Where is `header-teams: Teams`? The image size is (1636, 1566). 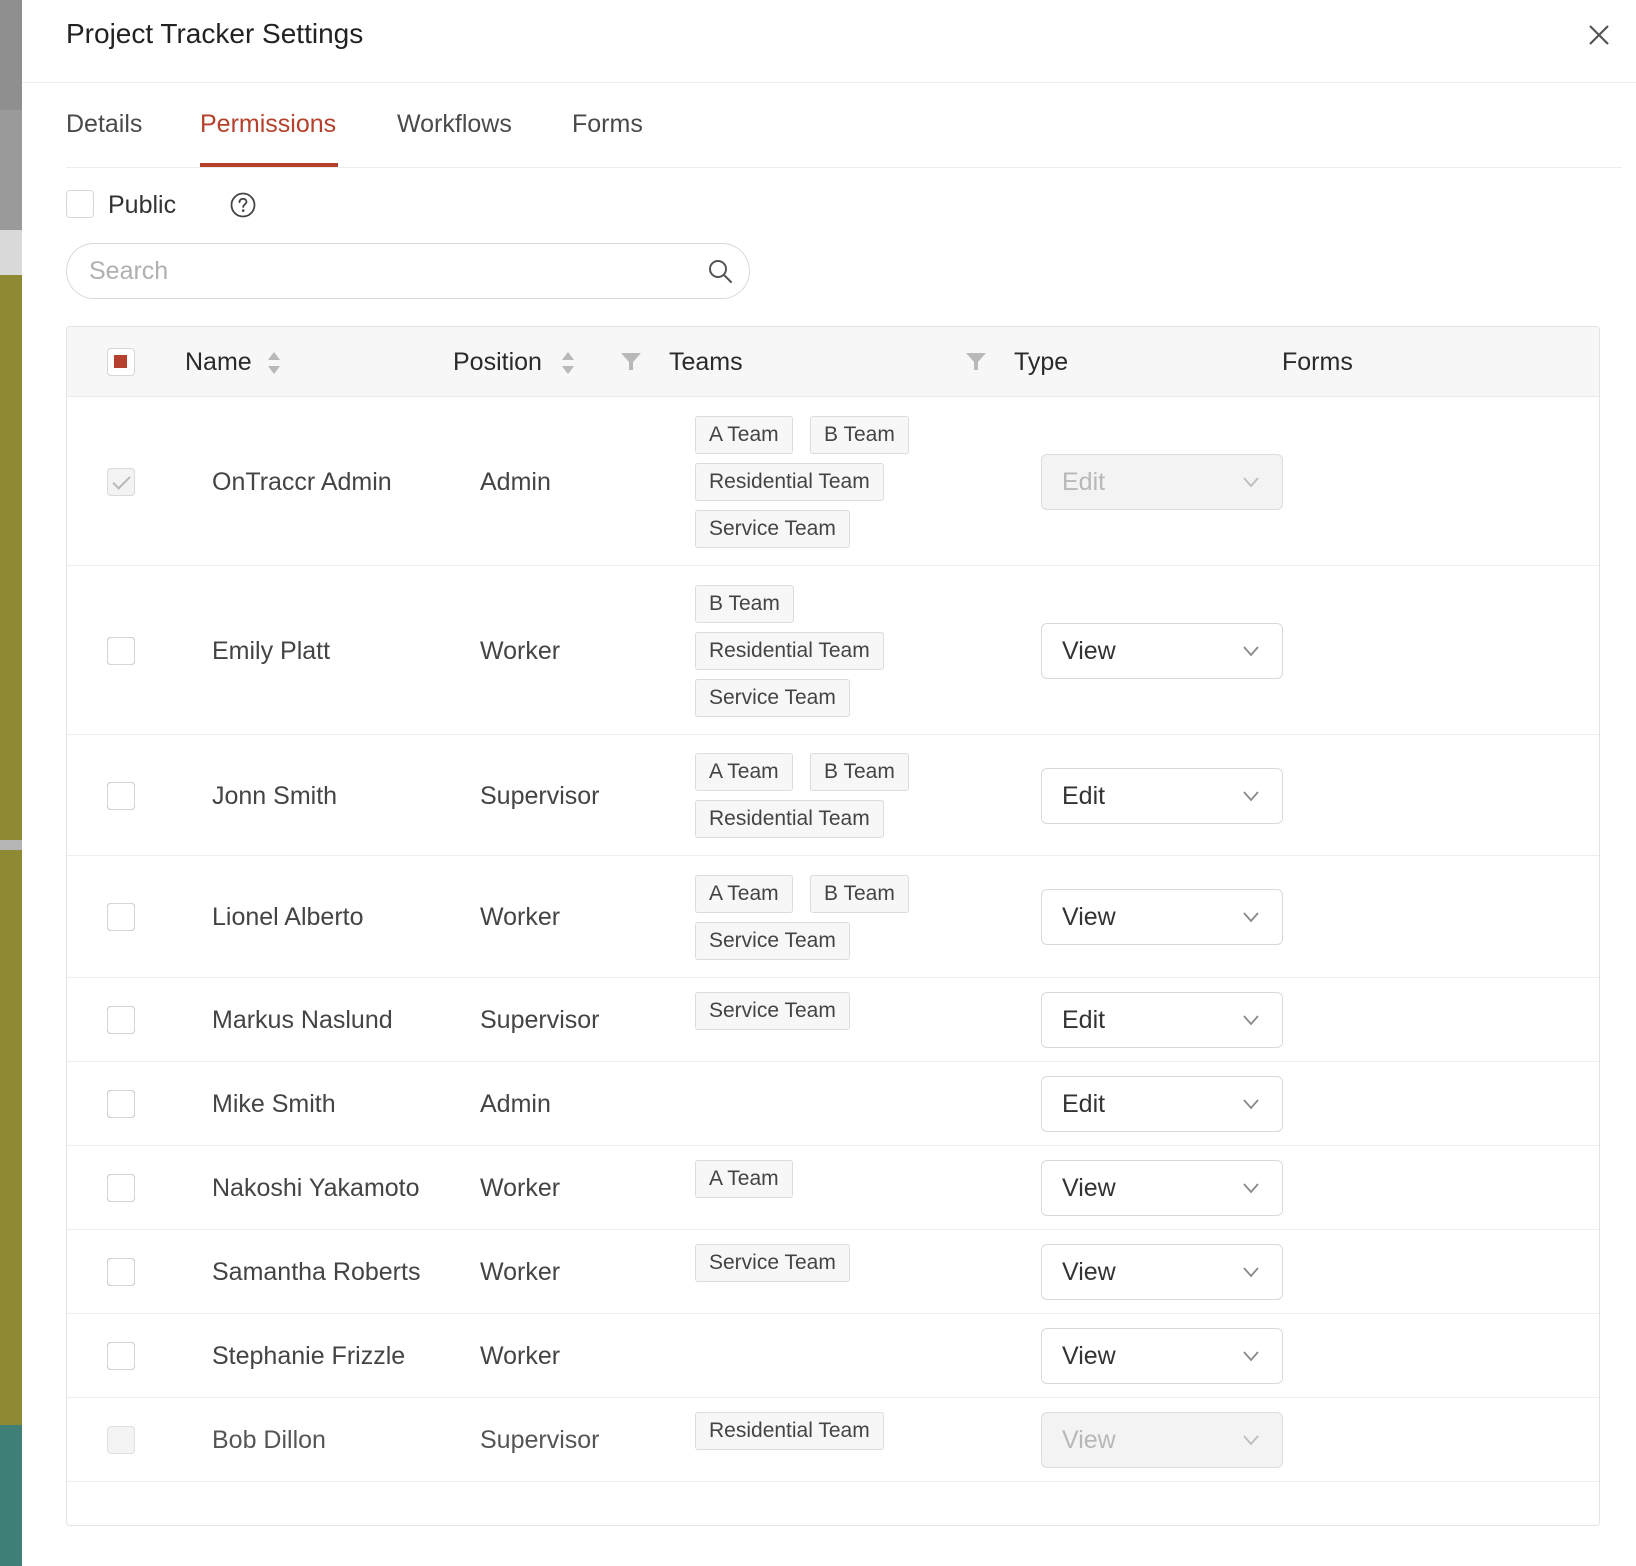 header-teams: Teams is located at coordinates (706, 362).